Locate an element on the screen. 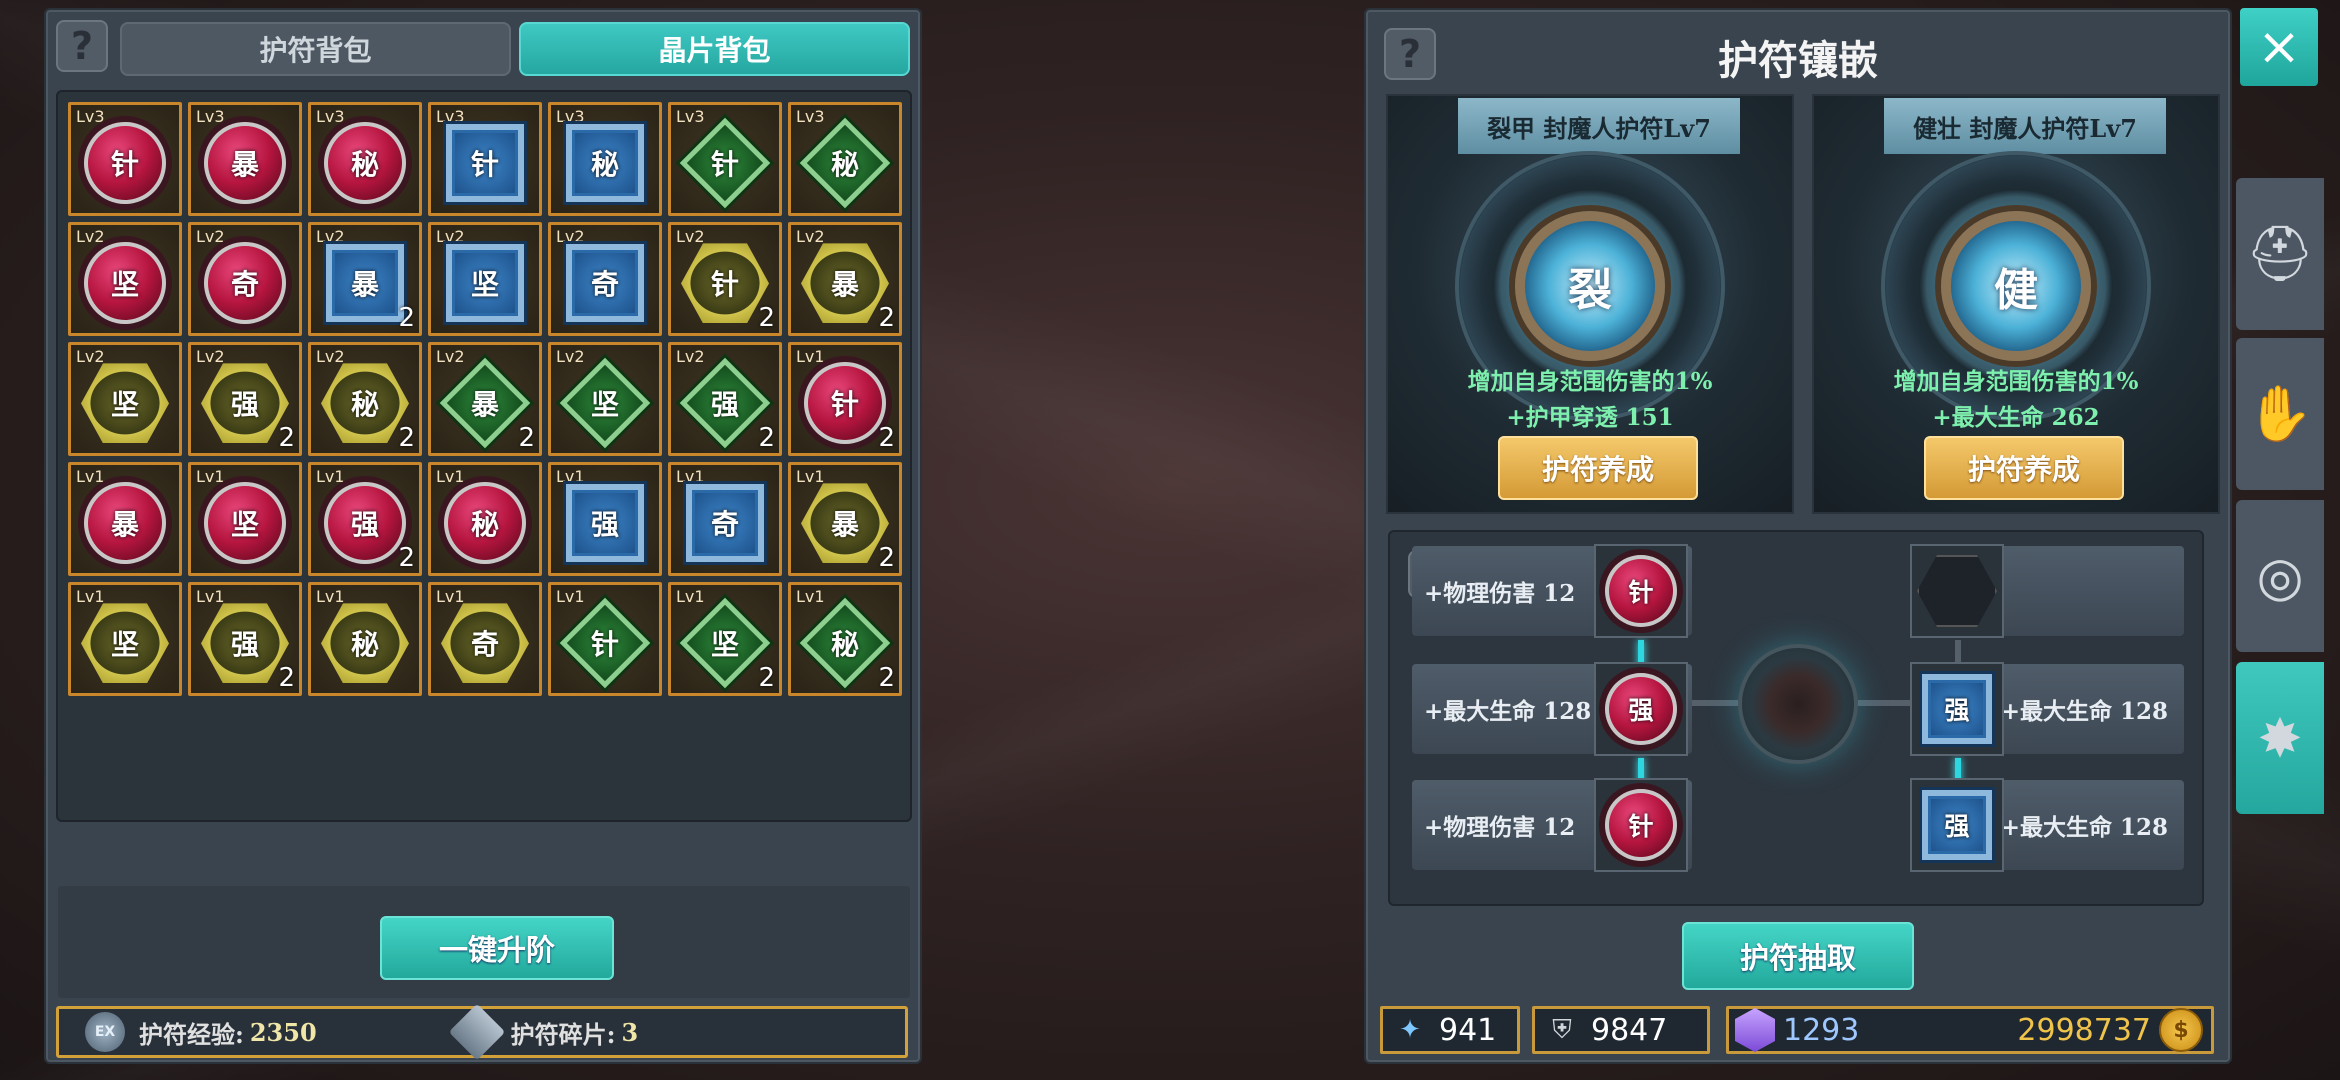 Image resolution: width=2340 pixels, height=1080 pixels. chip-gem-blue: 坚 is located at coordinates (485, 283).